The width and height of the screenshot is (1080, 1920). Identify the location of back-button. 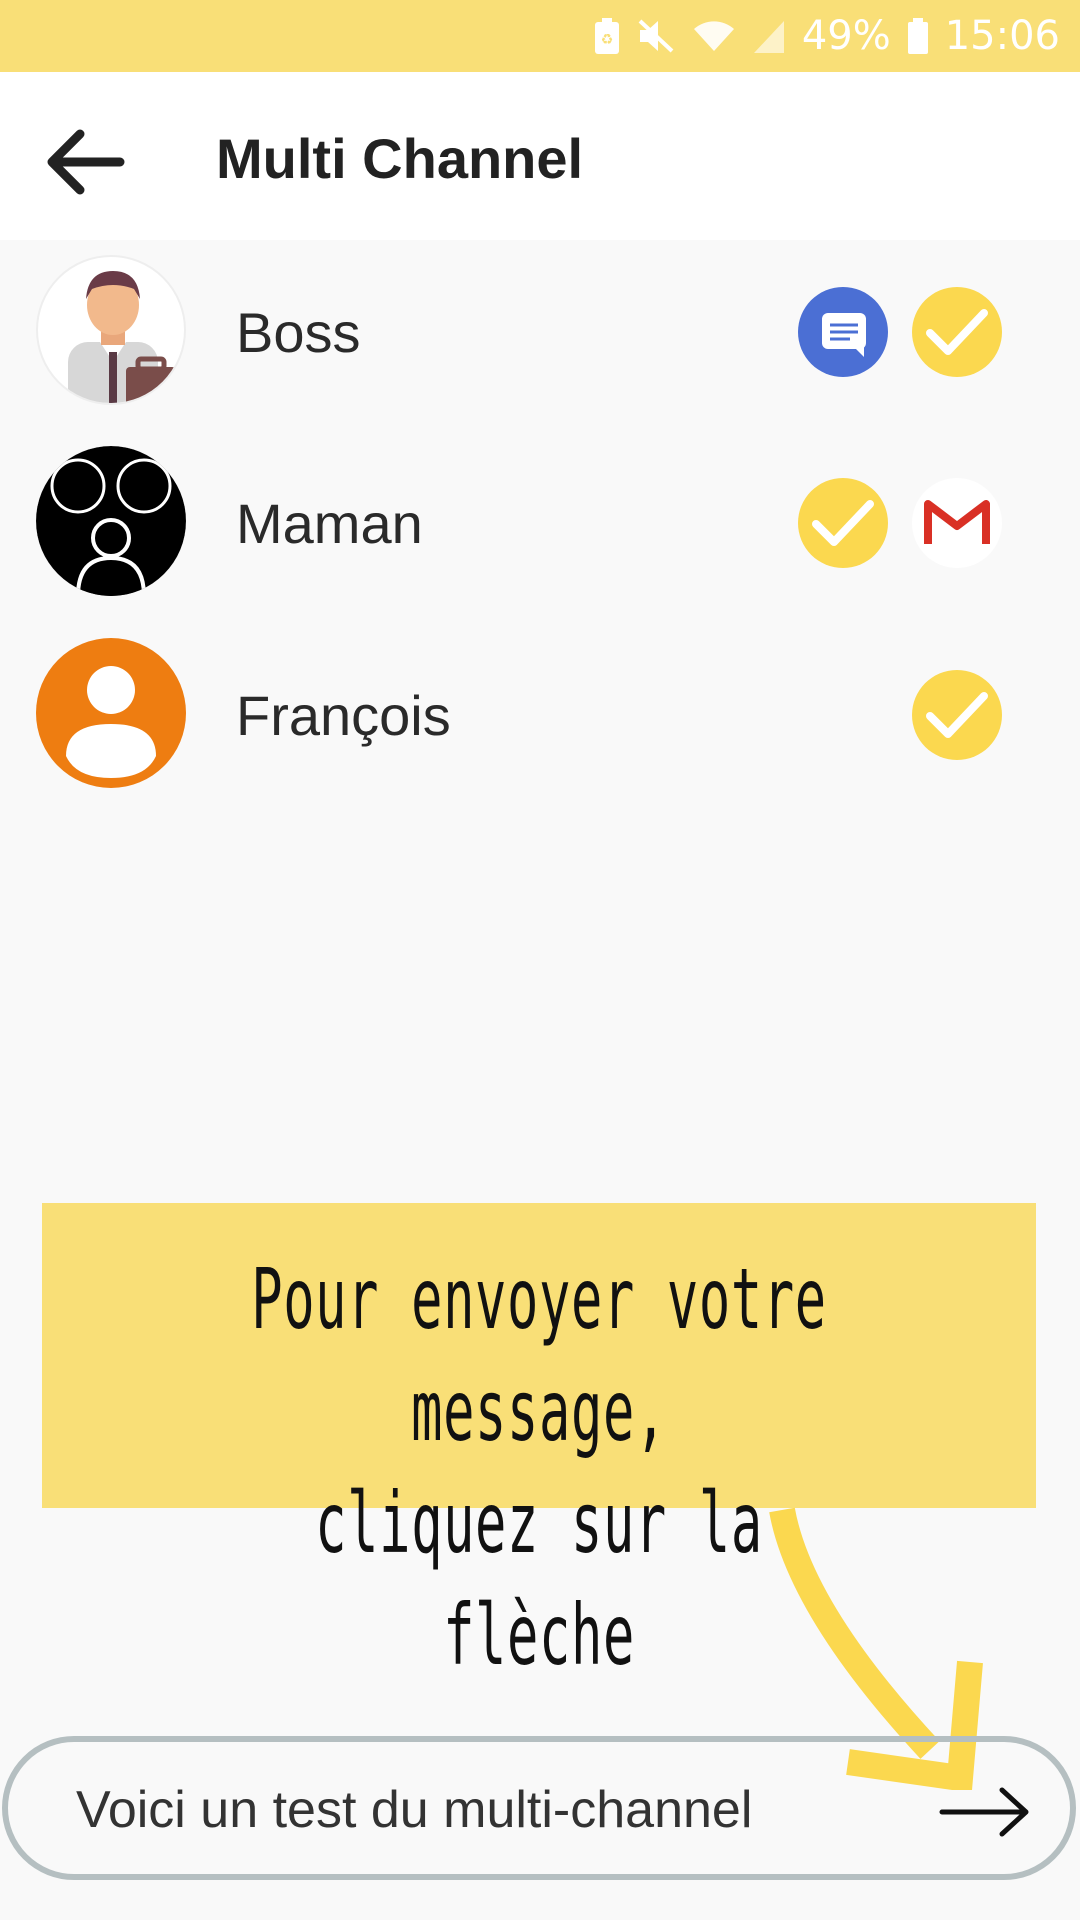
(85, 162).